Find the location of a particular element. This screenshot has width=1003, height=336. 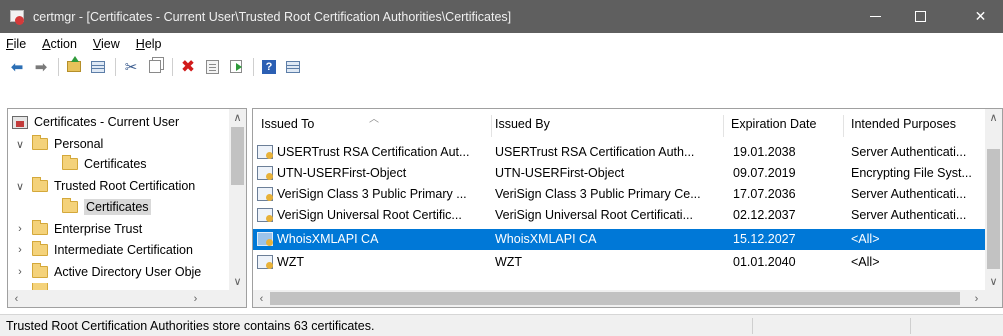

list-horizontal-scrollbar: ‹ › is located at coordinates (627, 298).